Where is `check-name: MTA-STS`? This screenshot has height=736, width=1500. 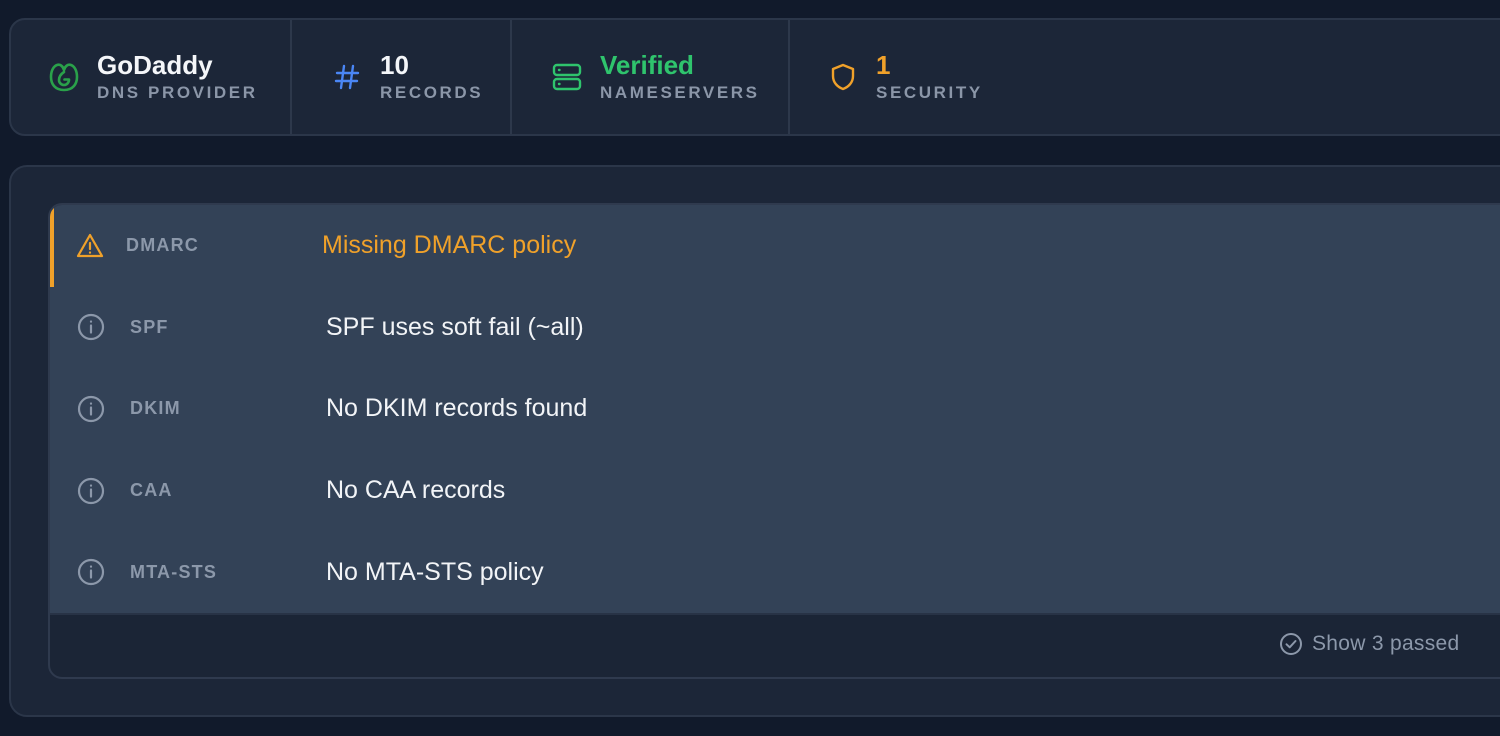
check-name: MTA-STS is located at coordinates (174, 571).